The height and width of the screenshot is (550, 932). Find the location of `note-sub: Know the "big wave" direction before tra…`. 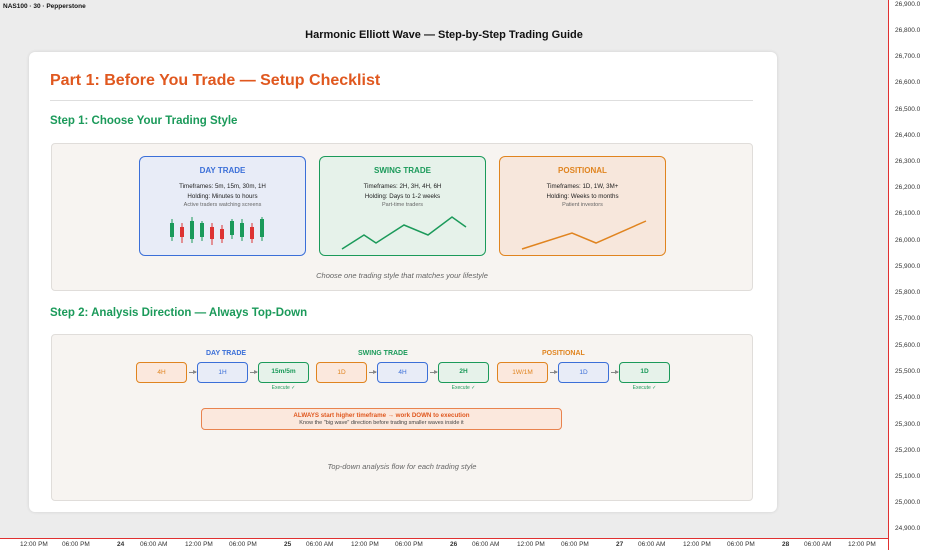

note-sub: Know the "big wave" direction before tra… is located at coordinates (381, 423).